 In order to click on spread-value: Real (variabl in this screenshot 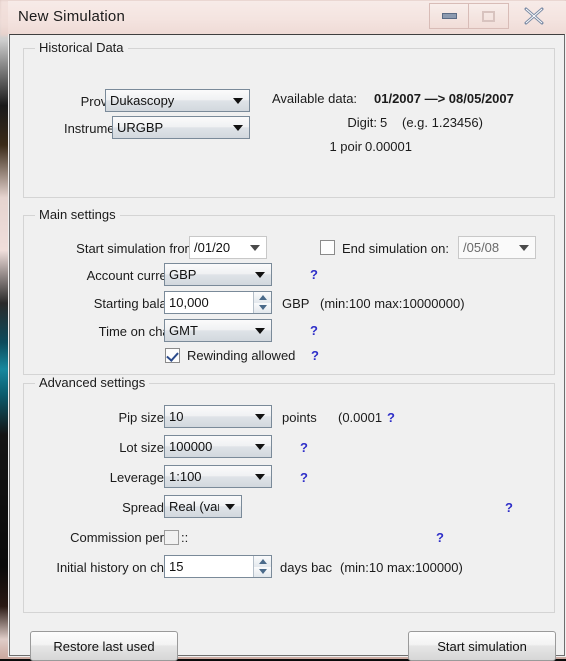, I will do `click(194, 506)`.